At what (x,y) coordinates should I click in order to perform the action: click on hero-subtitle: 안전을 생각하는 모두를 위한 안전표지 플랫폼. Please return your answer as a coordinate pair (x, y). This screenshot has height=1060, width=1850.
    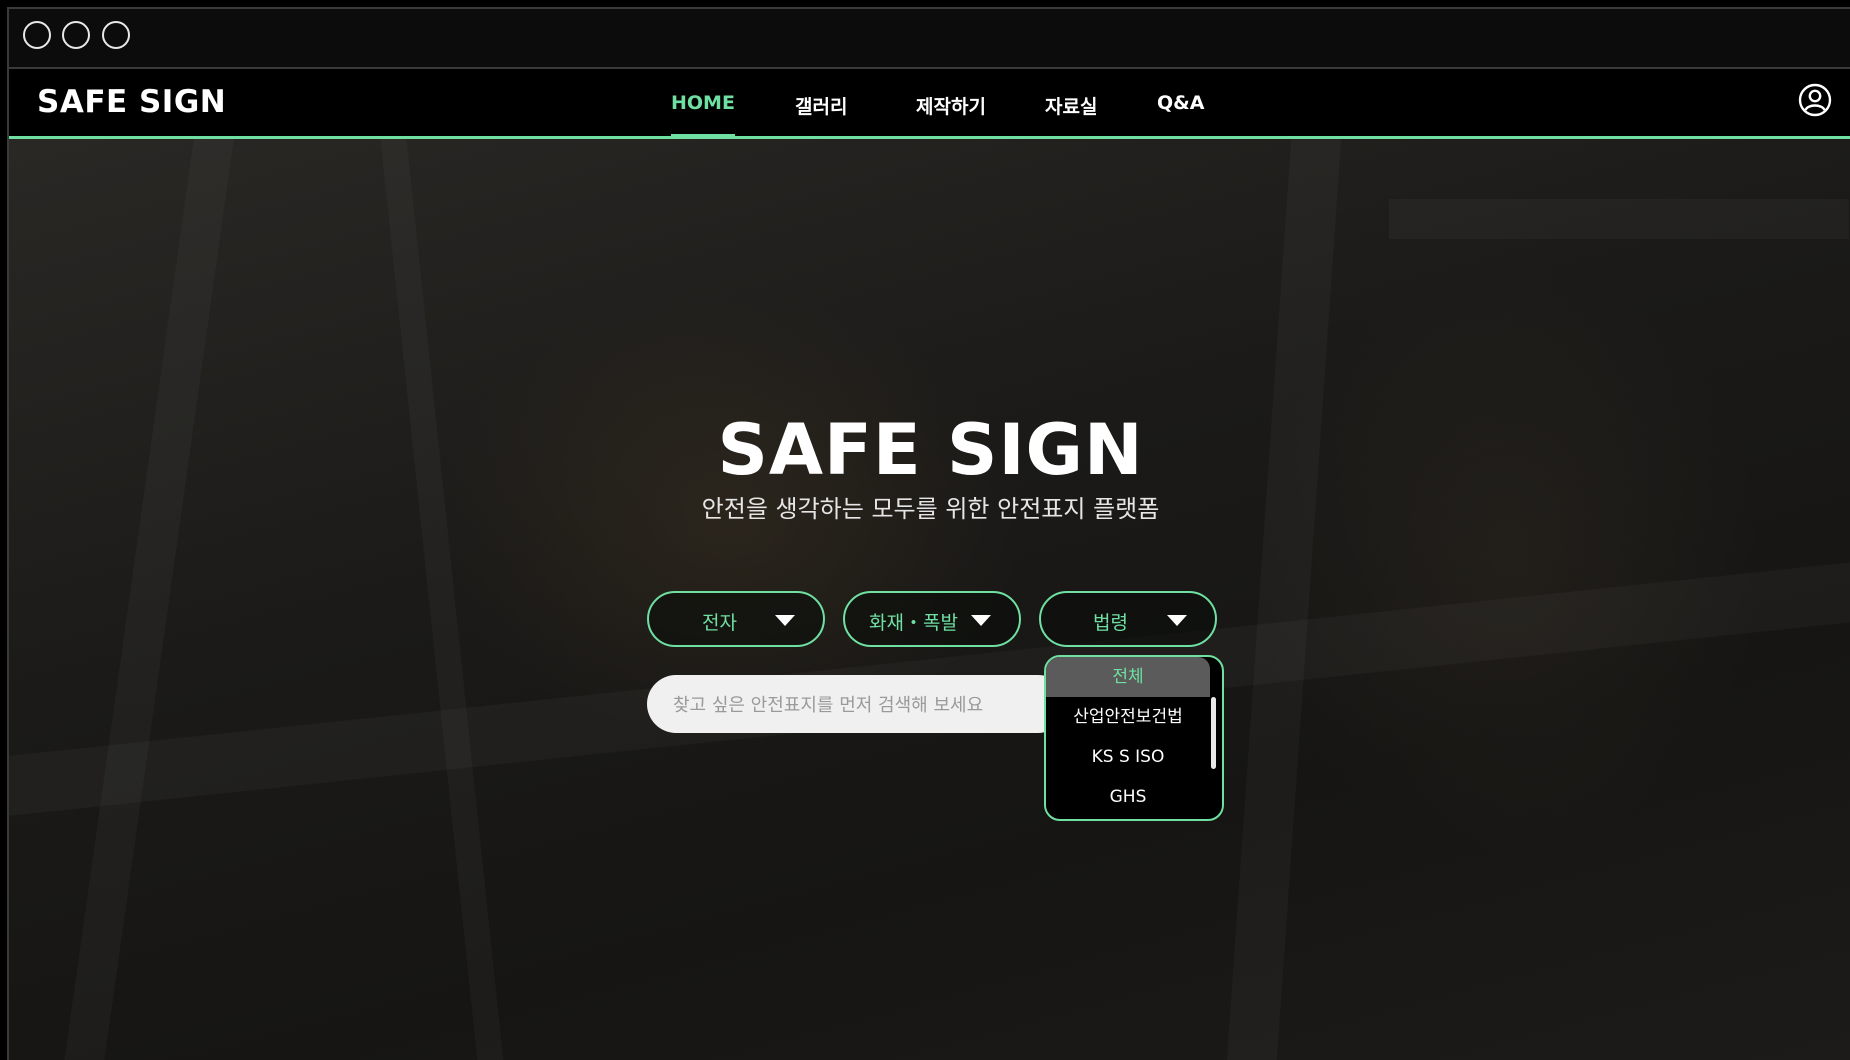
    Looking at the image, I should click on (930, 509).